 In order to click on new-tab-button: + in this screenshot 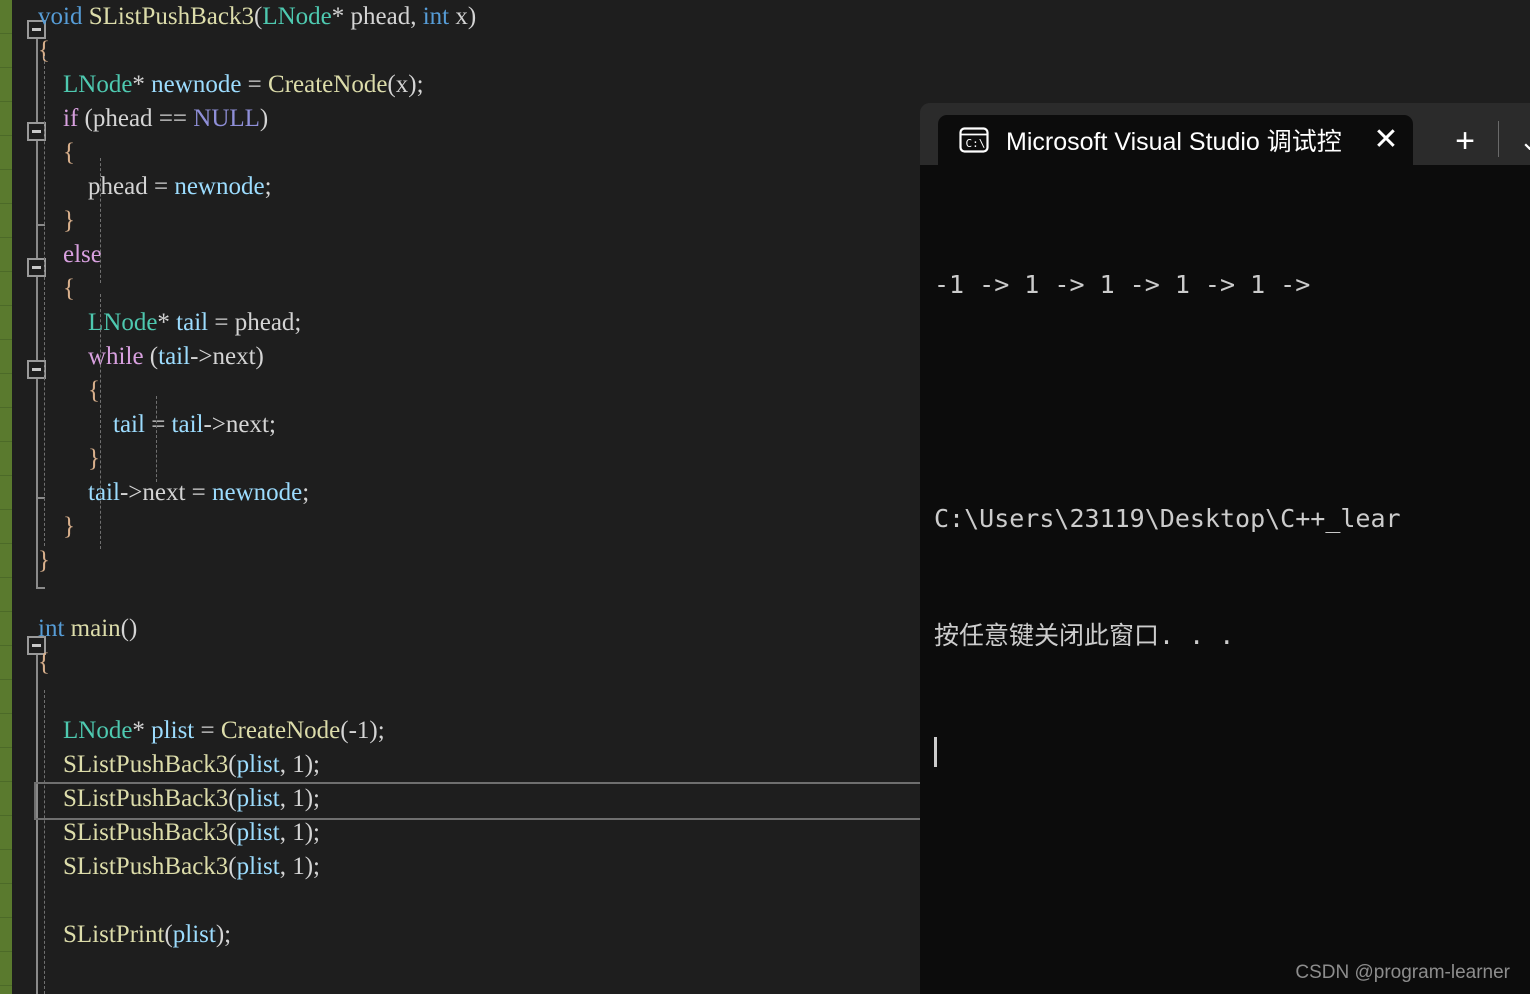, I will do `click(1465, 141)`.